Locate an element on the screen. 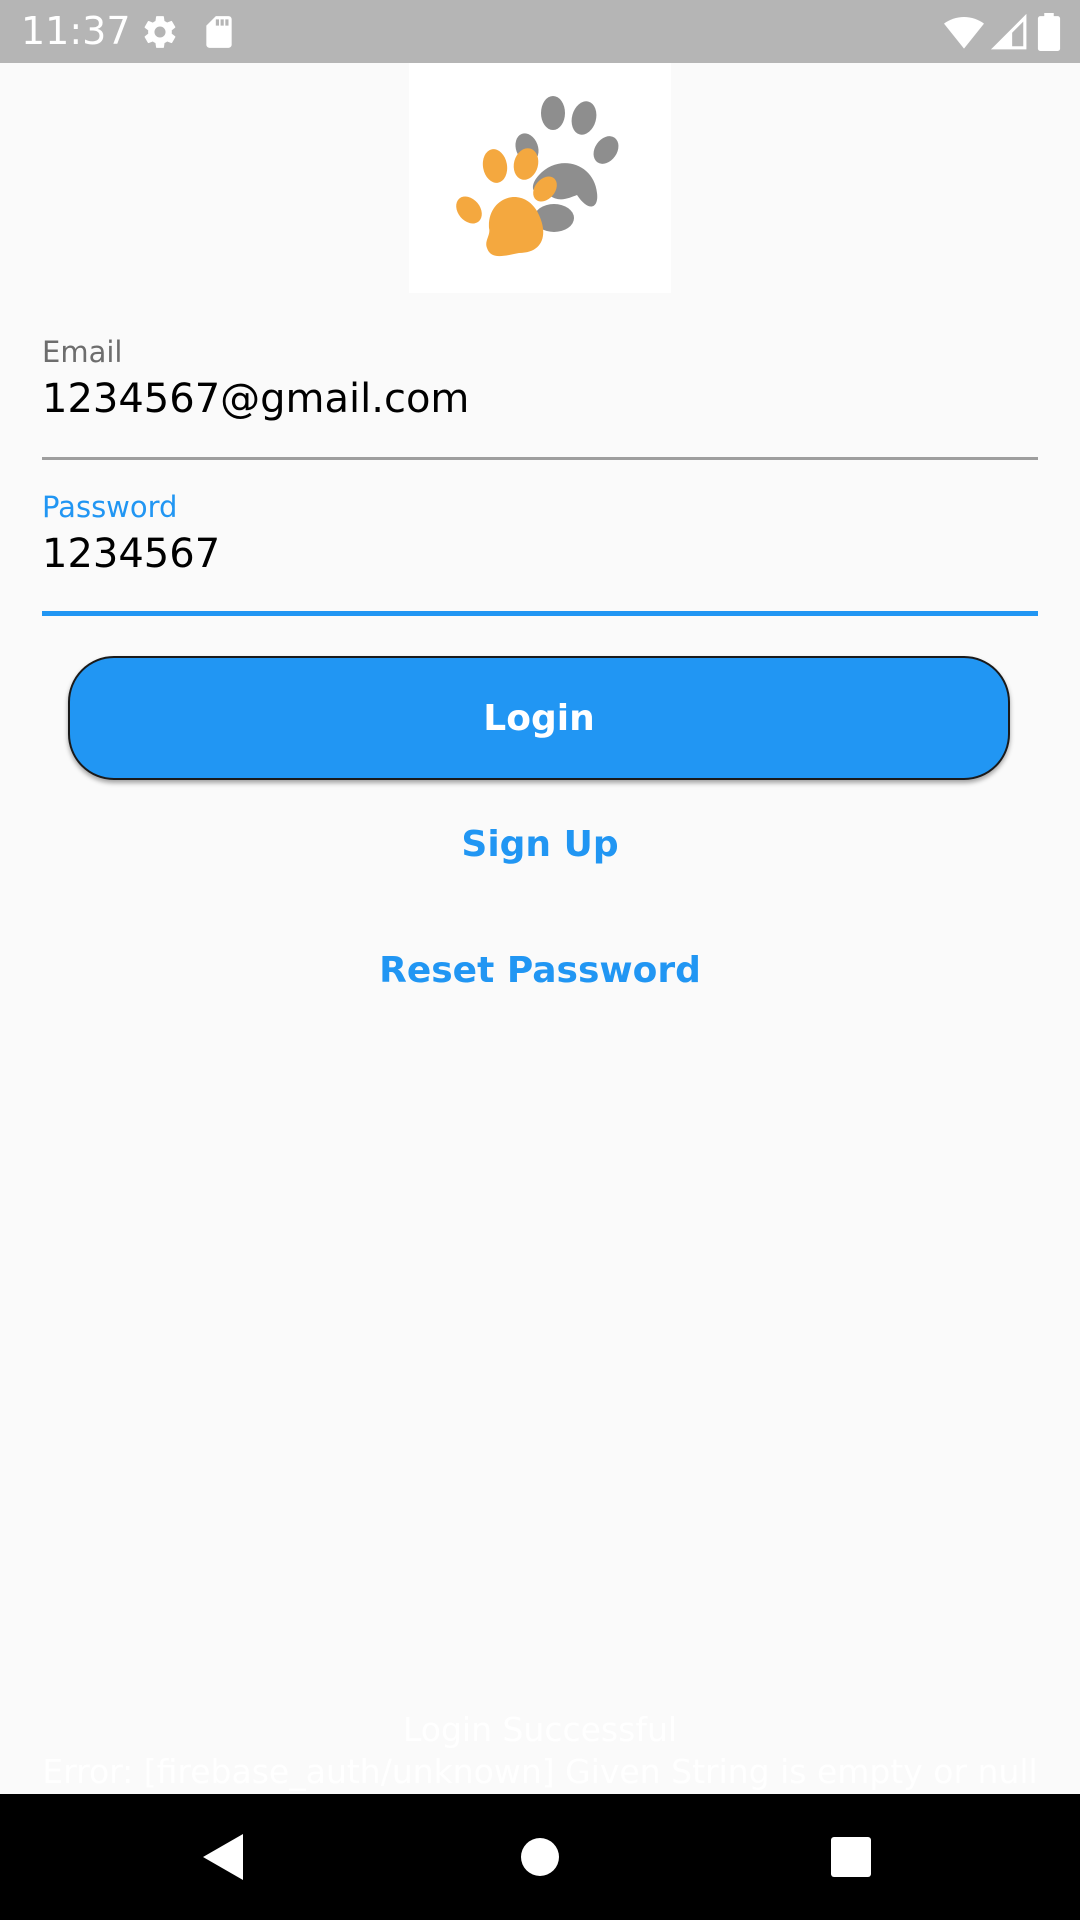 This screenshot has width=1080, height=1920. back-icon is located at coordinates (223, 1857).